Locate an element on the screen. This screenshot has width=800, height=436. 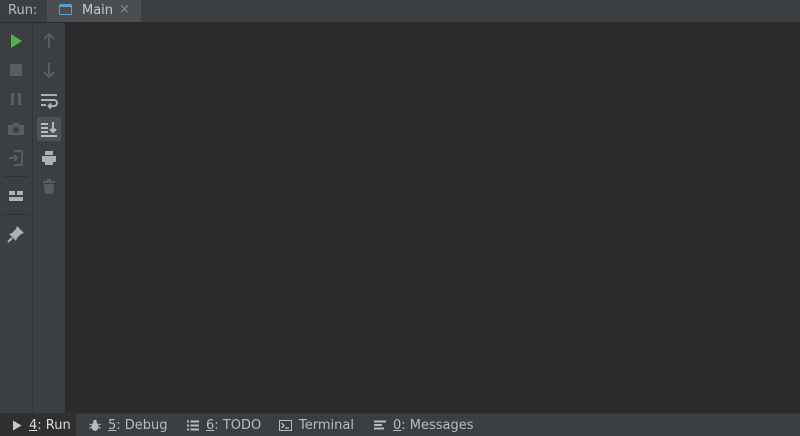
print-button is located at coordinates (49, 158).